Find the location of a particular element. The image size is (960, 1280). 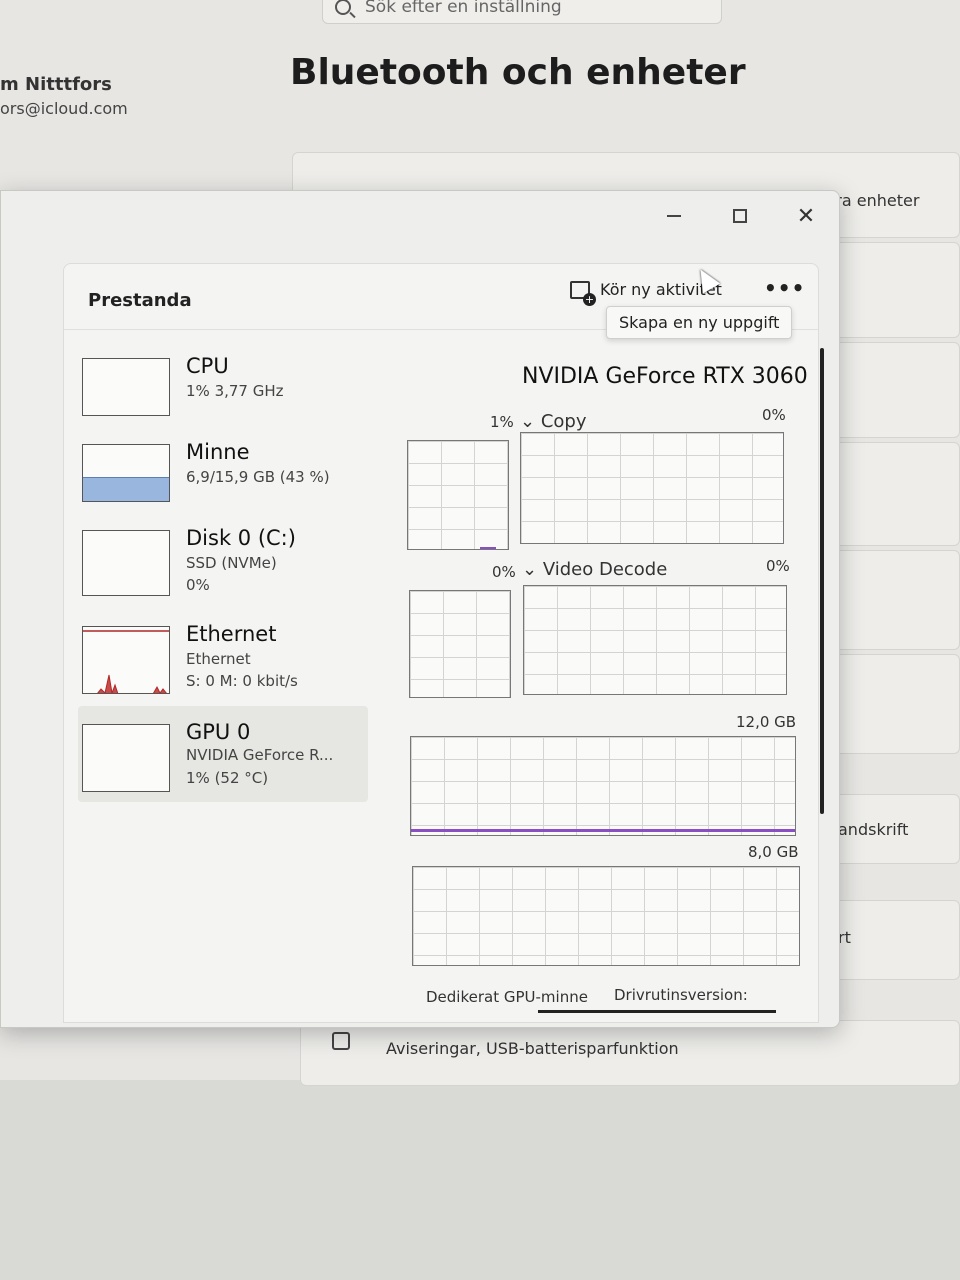

memory-usage-fill is located at coordinates (126, 488).